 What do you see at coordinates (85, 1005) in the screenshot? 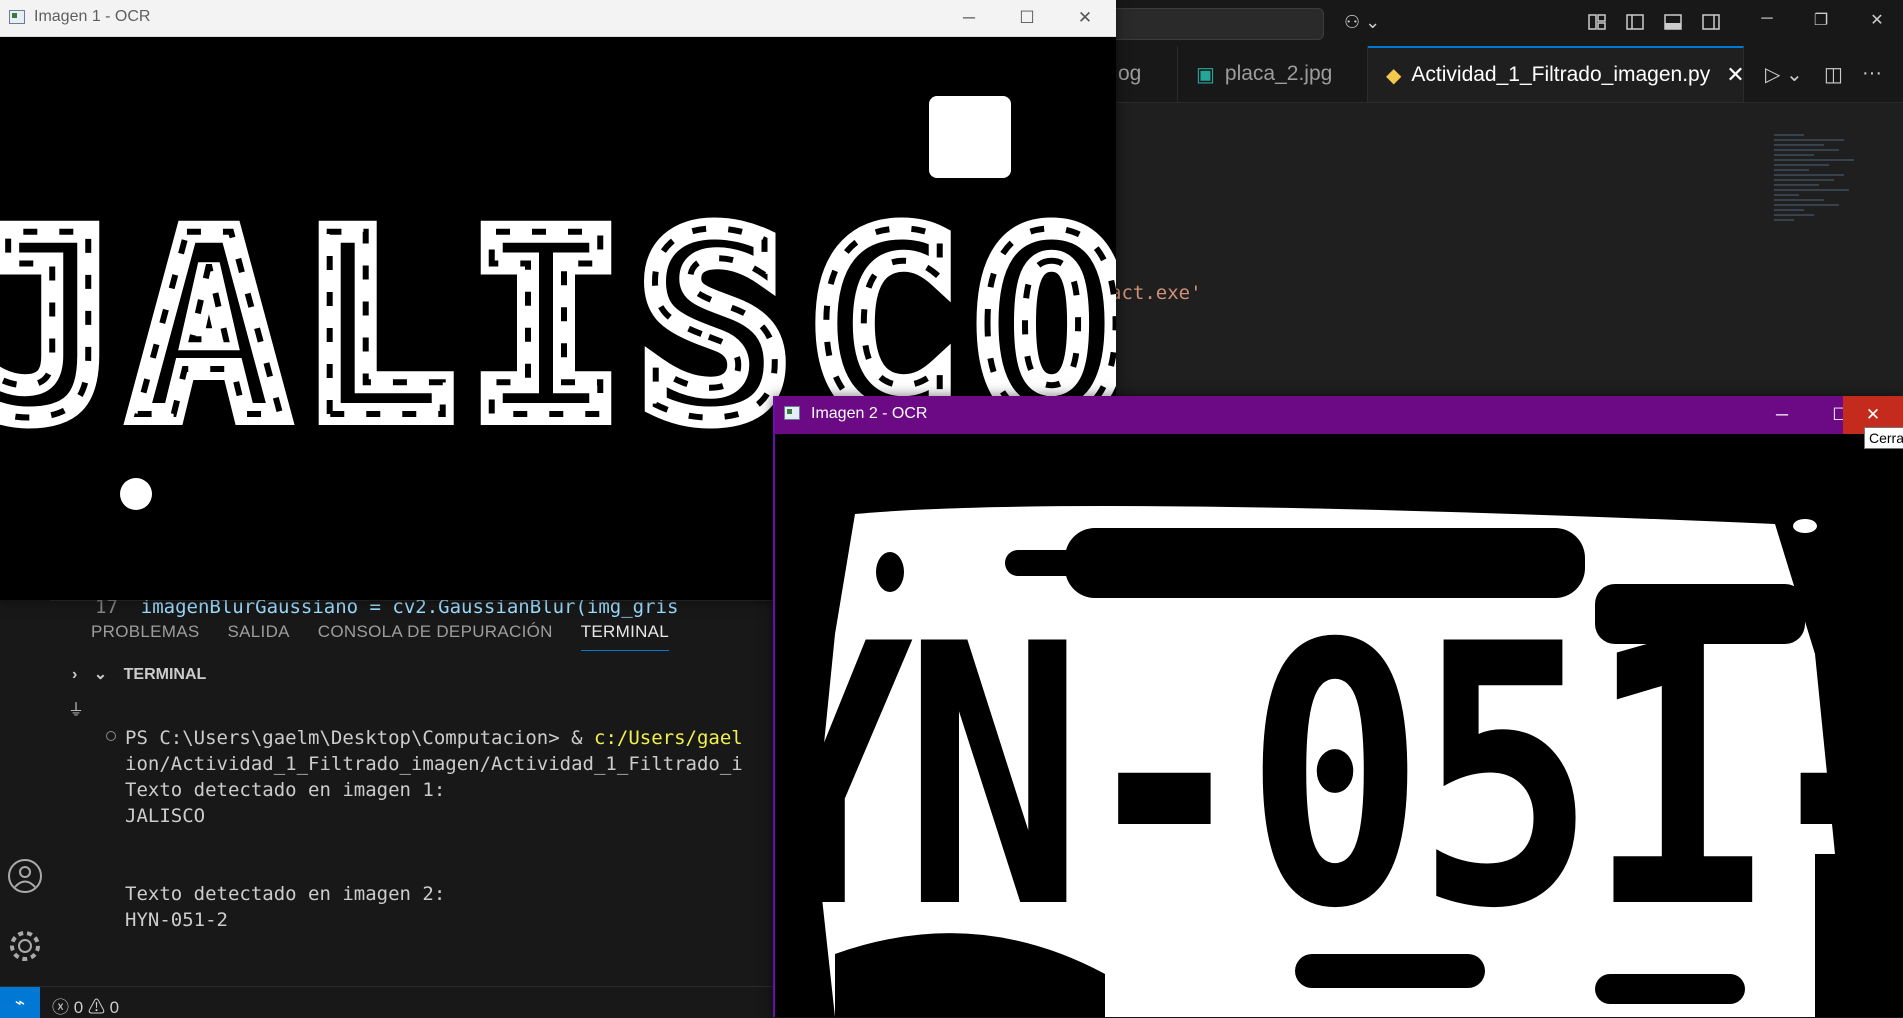
I see `status-problems: ⓧ 0 ⚠ 0` at bounding box center [85, 1005].